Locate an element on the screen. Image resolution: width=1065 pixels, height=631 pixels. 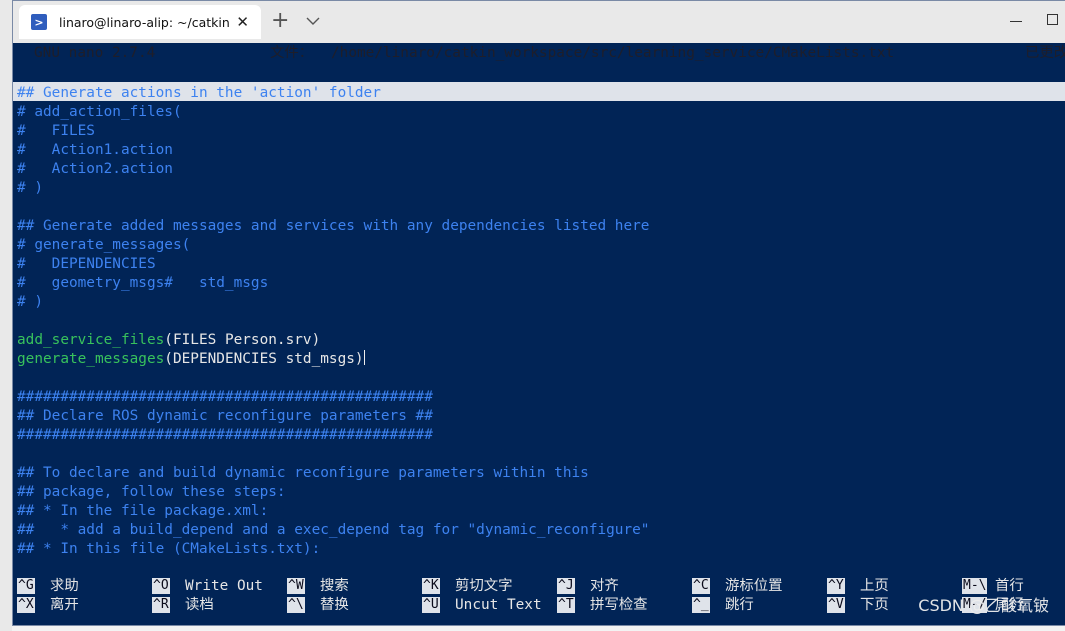
shortcut-label: 搜索 is located at coordinates (334, 586).